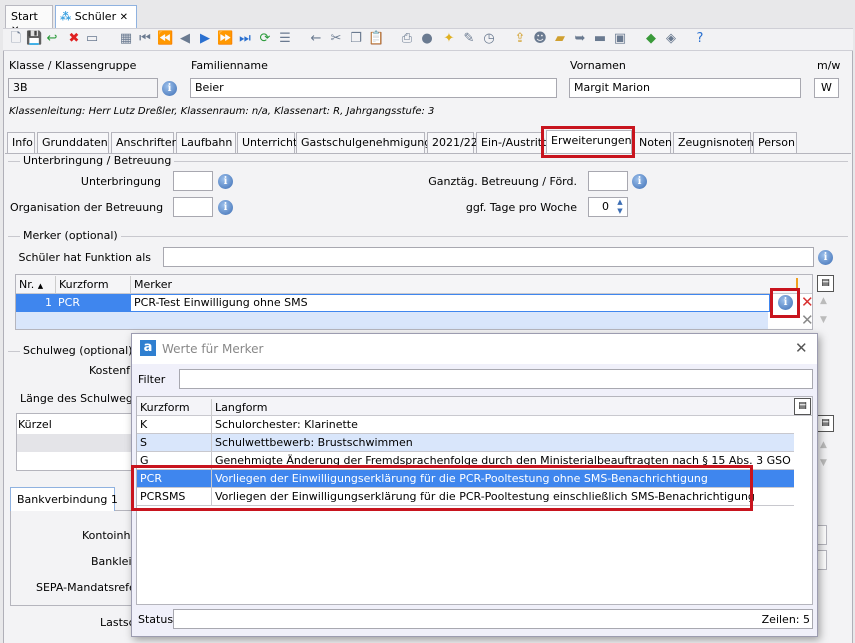 Image resolution: width=855 pixels, height=643 pixels. Describe the element at coordinates (356, 39) in the screenshot. I see `copy-icon: ❐` at that location.